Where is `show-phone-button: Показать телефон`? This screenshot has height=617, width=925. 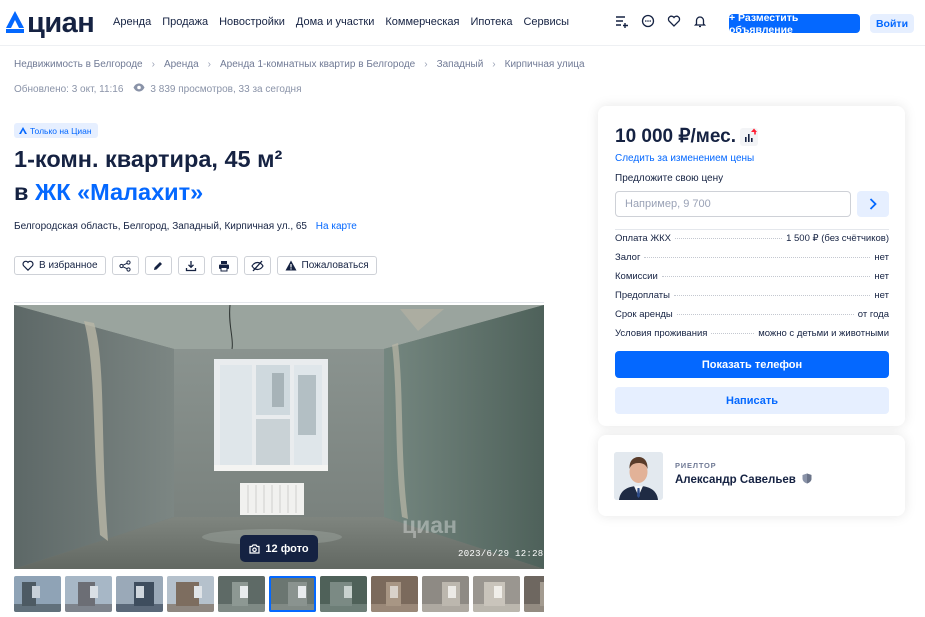 show-phone-button: Показать телефон is located at coordinates (752, 364).